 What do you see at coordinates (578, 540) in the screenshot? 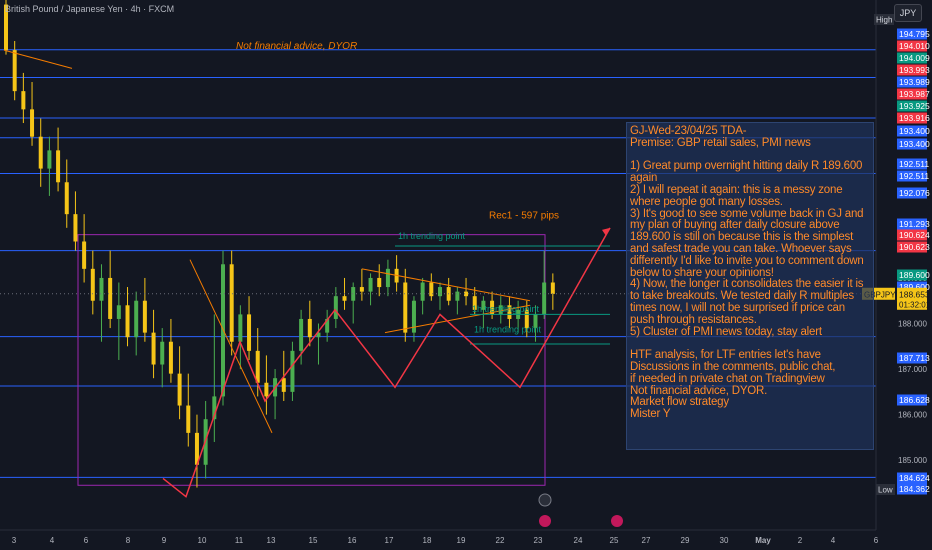
I see `x-tick-label: 24` at bounding box center [578, 540].